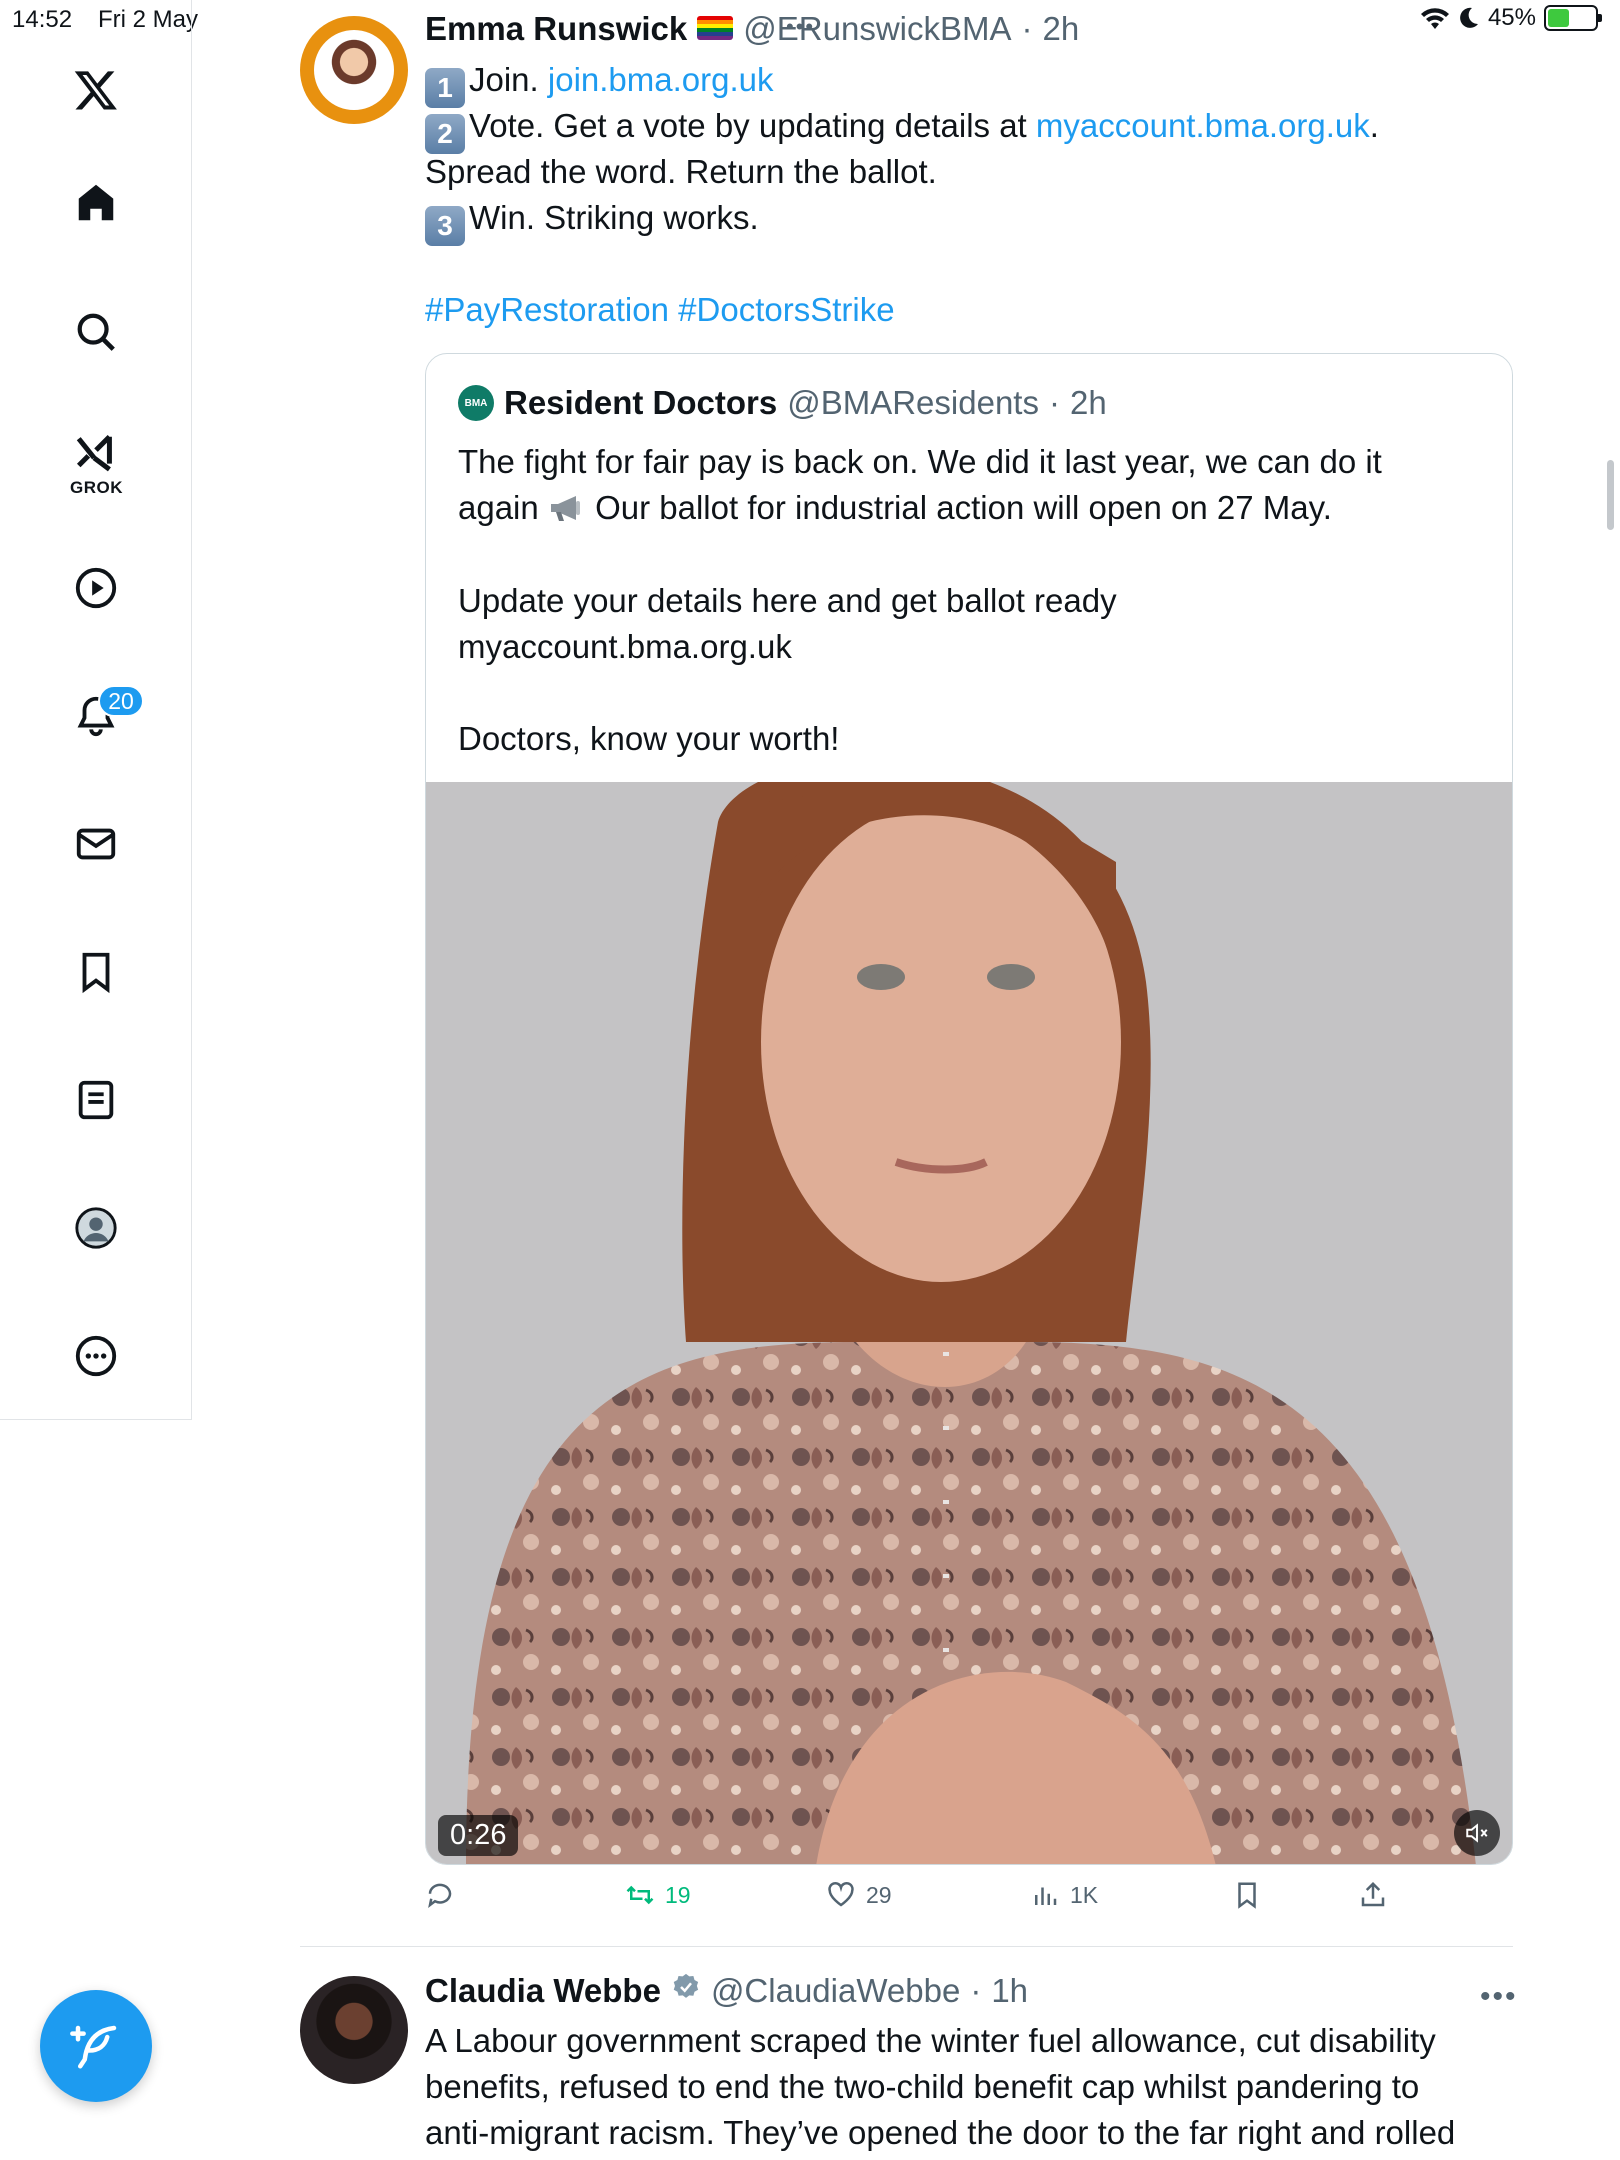 The width and height of the screenshot is (1620, 2160). I want to click on messages-icon, so click(96, 844).